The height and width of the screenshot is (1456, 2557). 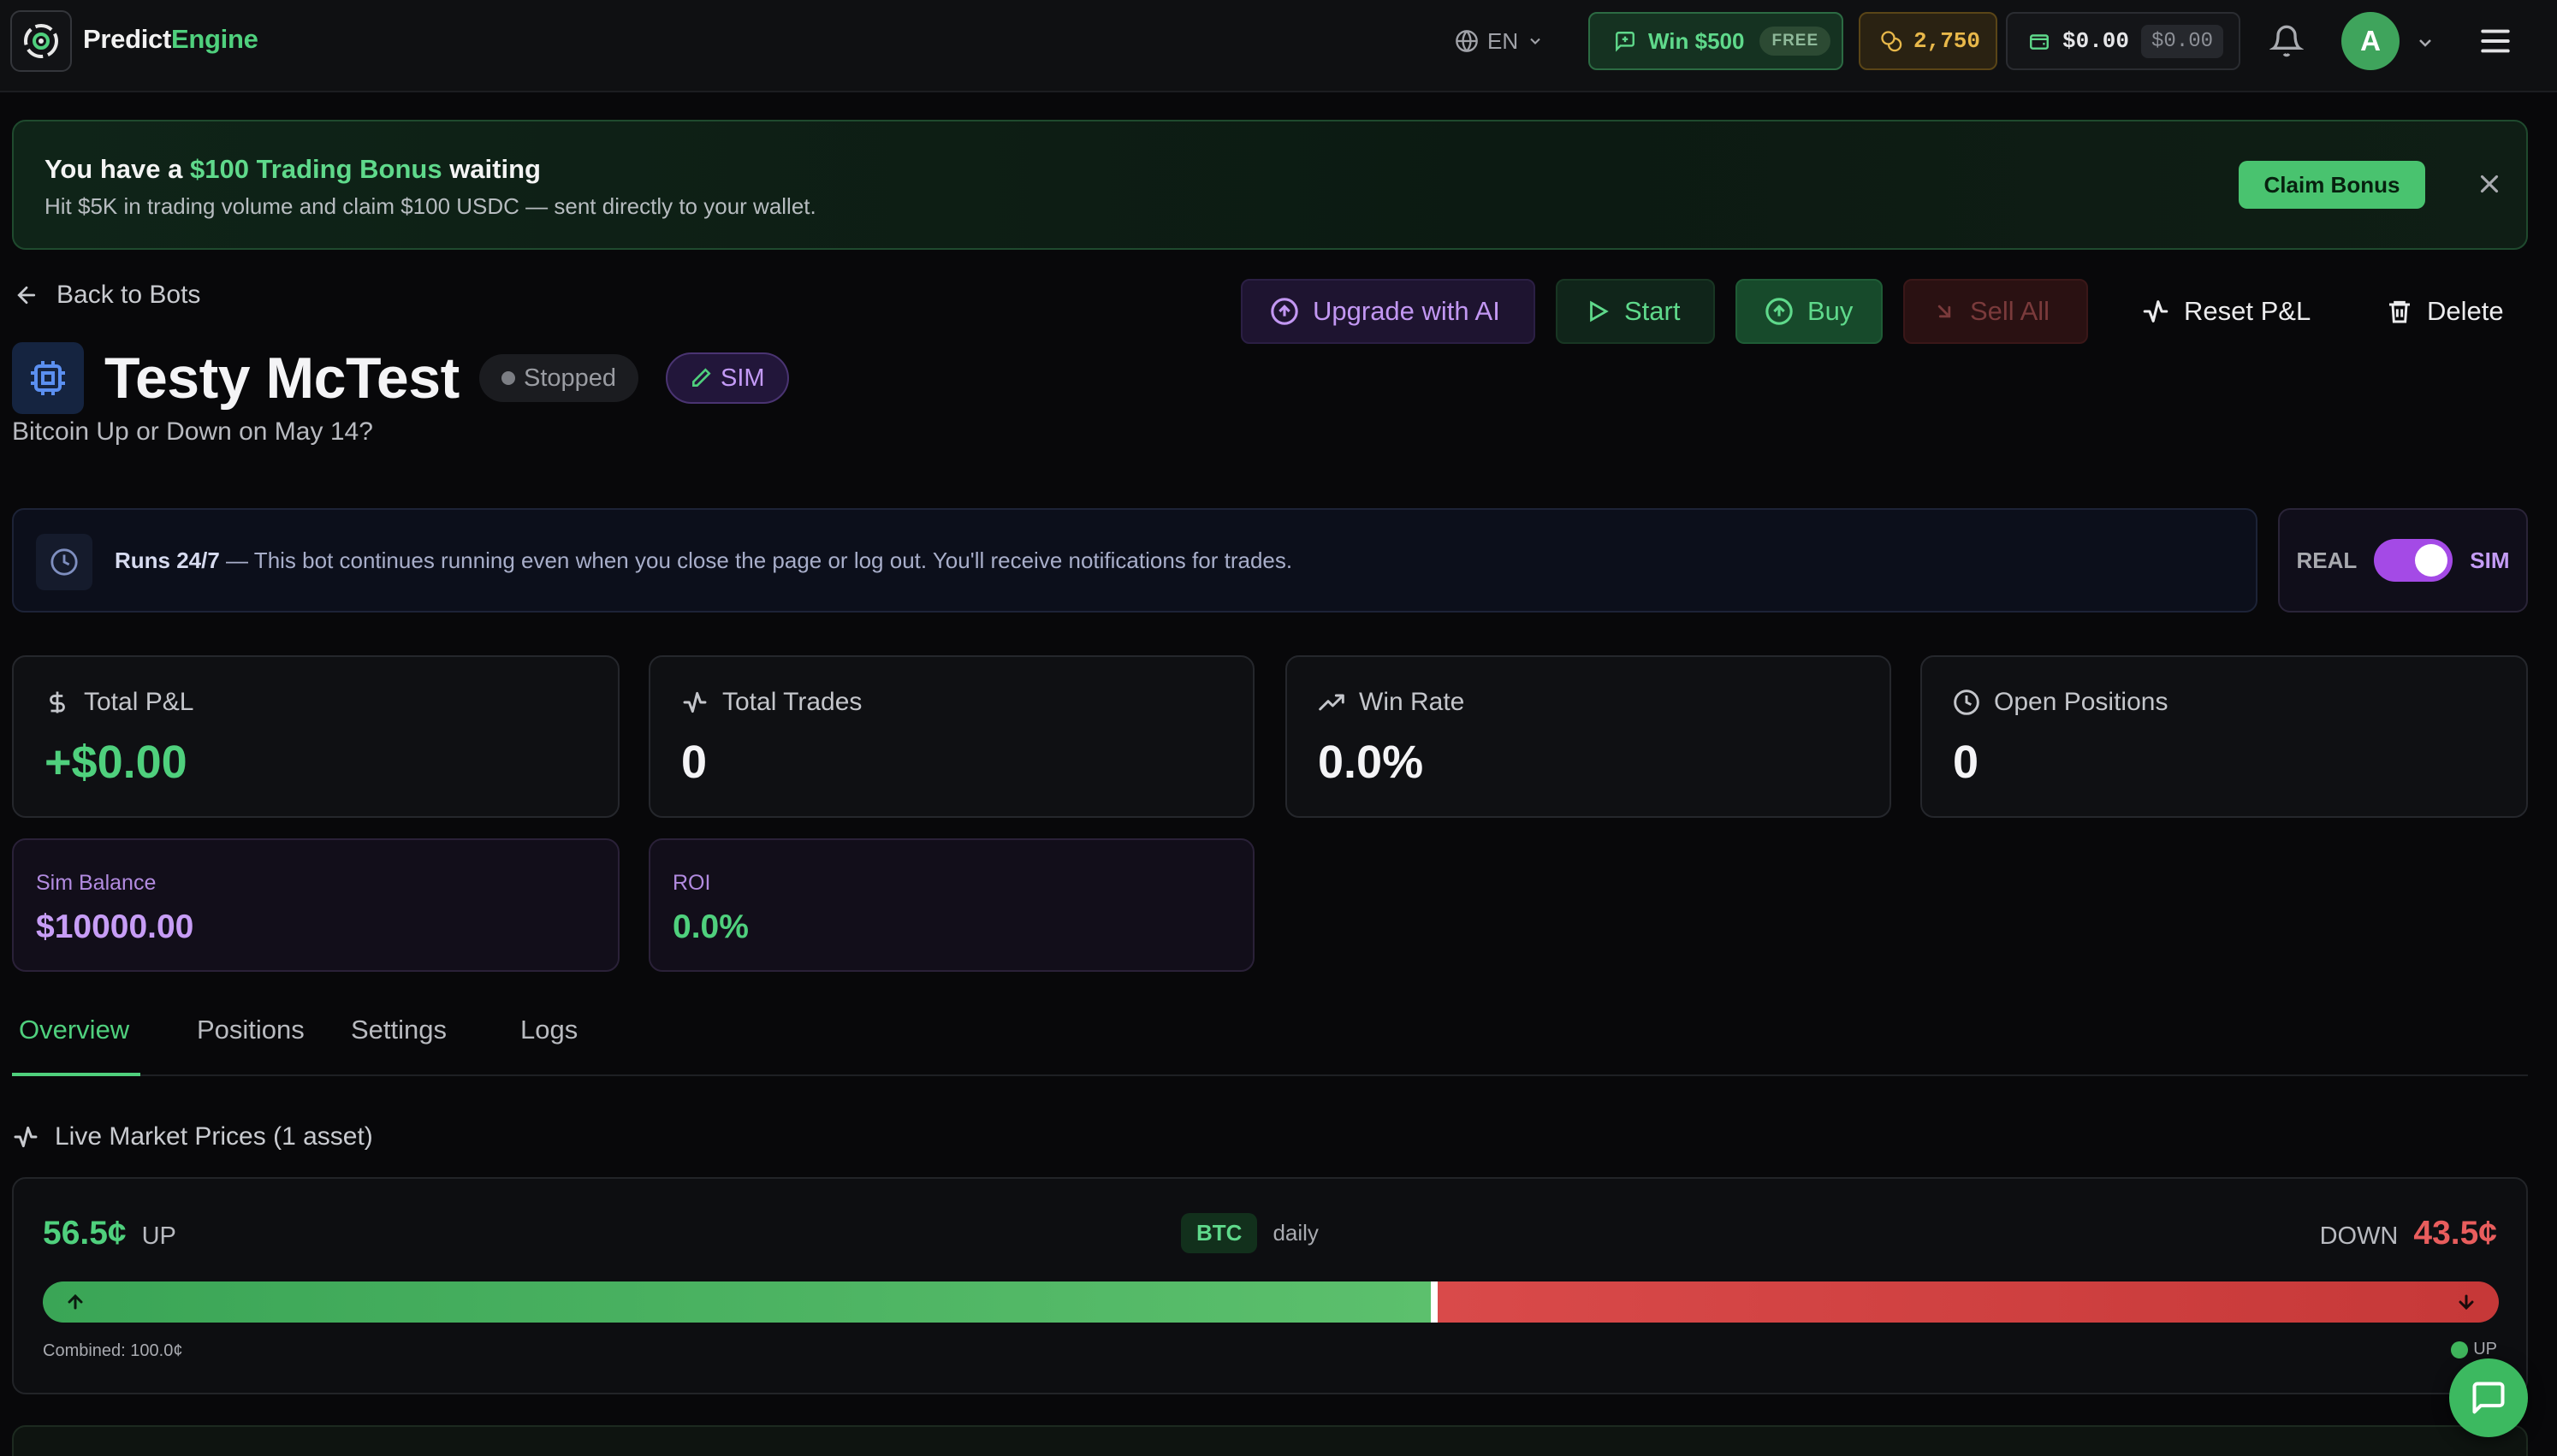 I want to click on free-badge: FREE, so click(x=1795, y=41).